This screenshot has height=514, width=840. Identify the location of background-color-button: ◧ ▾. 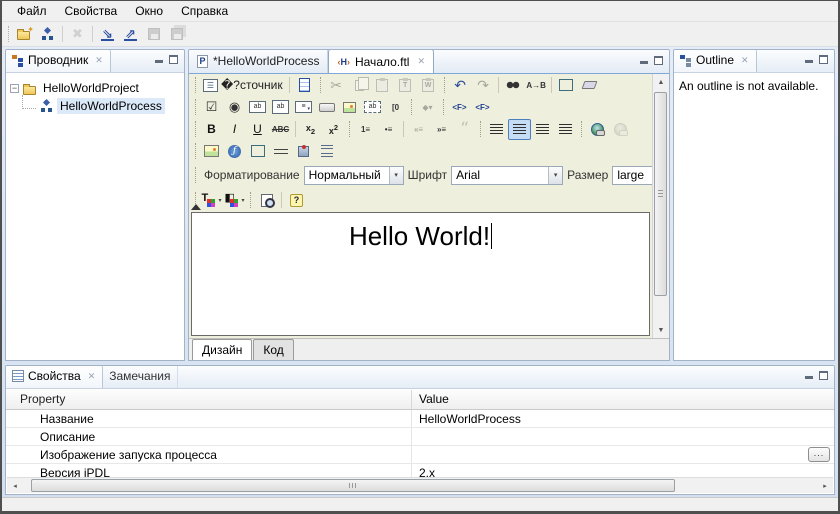
(234, 200).